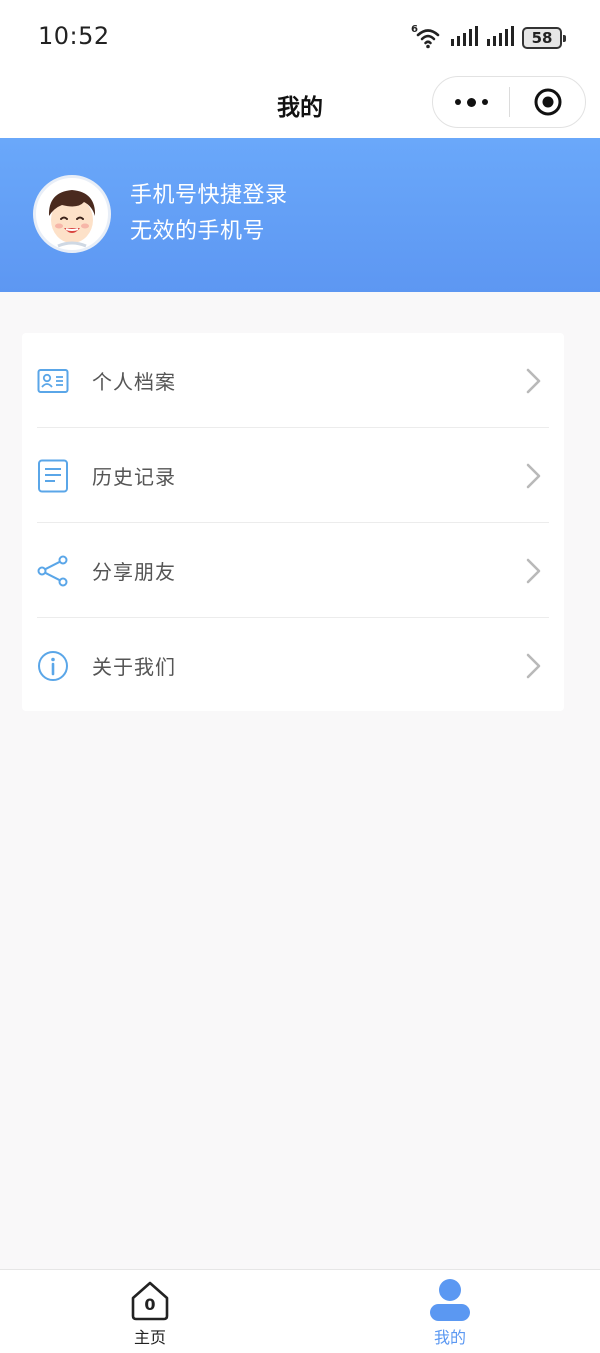 The image size is (600, 1353). I want to click on close-miniprogram-button, so click(547, 102).